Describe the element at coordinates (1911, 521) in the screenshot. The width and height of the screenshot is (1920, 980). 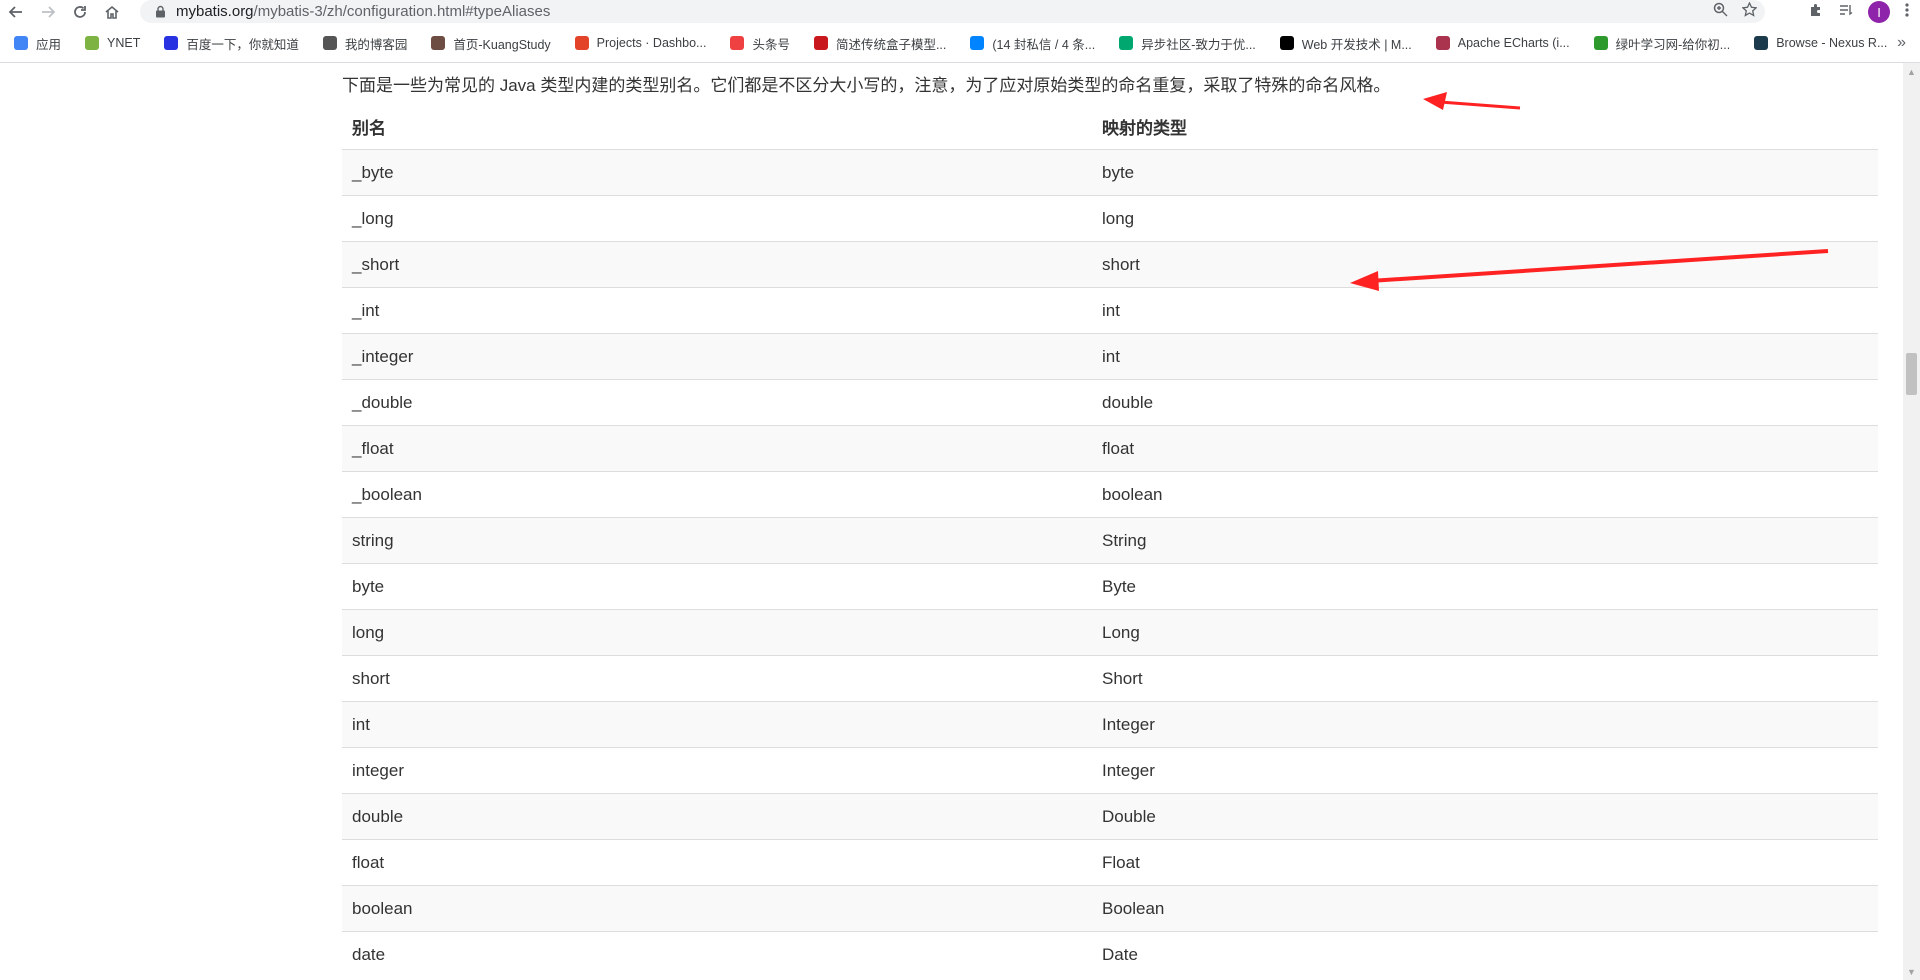
I see `vertical-scrollbar: ▲ ▼` at that location.